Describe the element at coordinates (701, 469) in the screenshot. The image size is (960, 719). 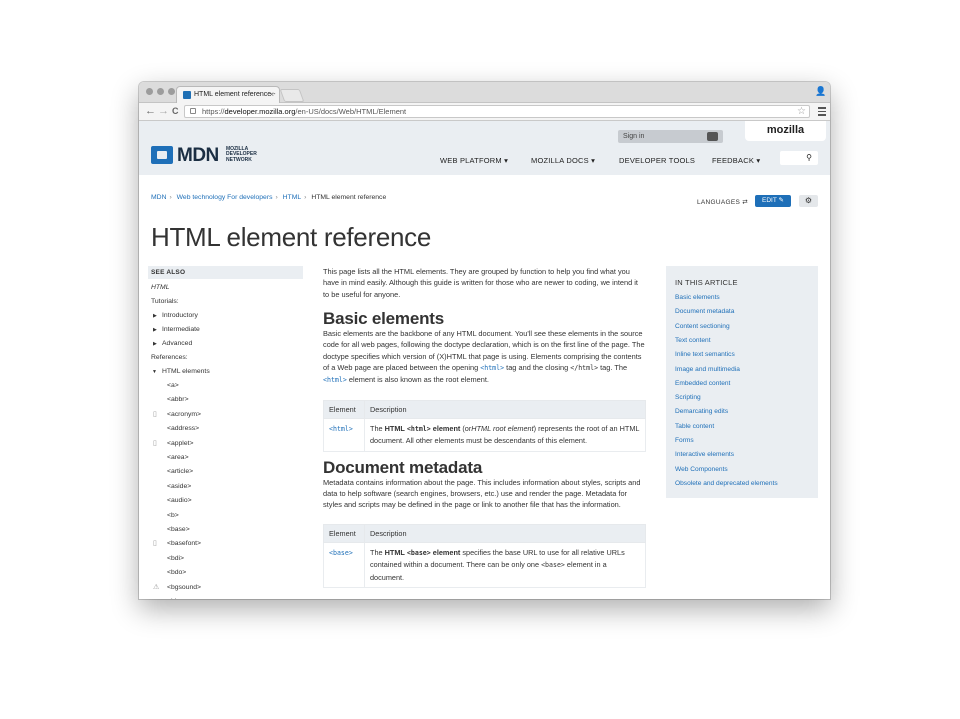
I see `toc-link: Web Components` at that location.